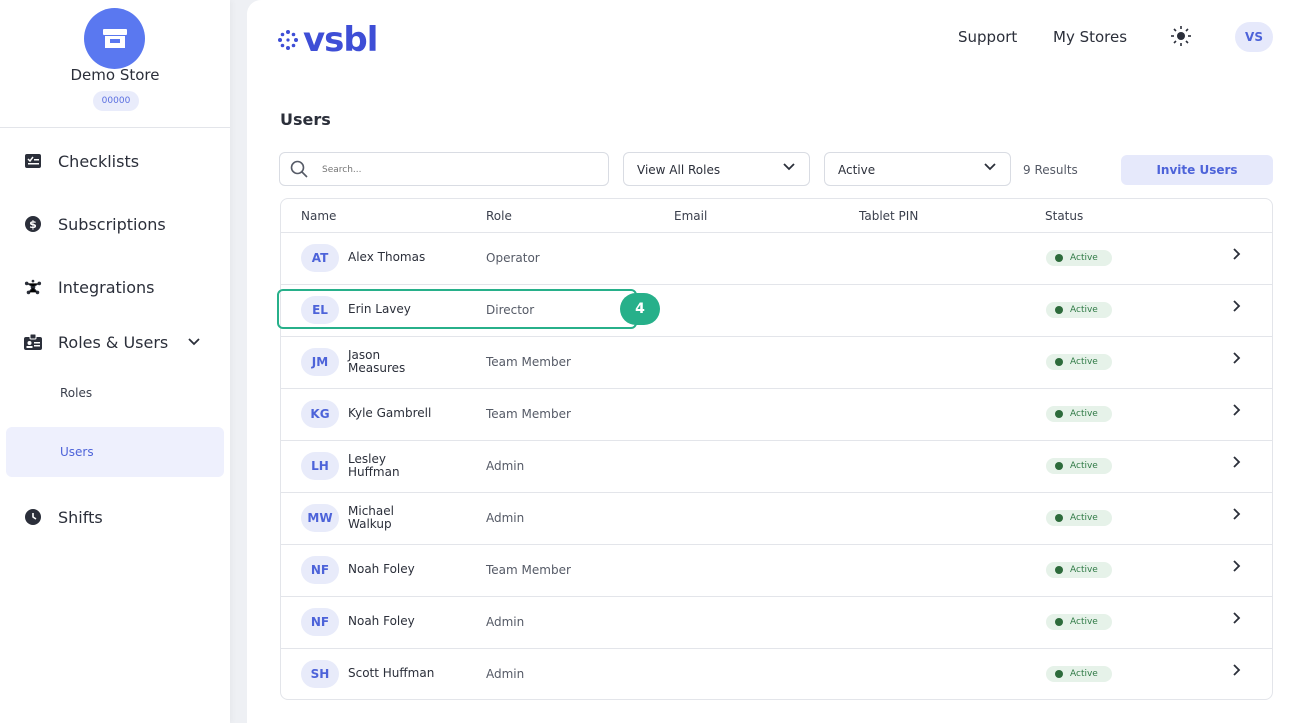  I want to click on user-role: Operator, so click(513, 258).